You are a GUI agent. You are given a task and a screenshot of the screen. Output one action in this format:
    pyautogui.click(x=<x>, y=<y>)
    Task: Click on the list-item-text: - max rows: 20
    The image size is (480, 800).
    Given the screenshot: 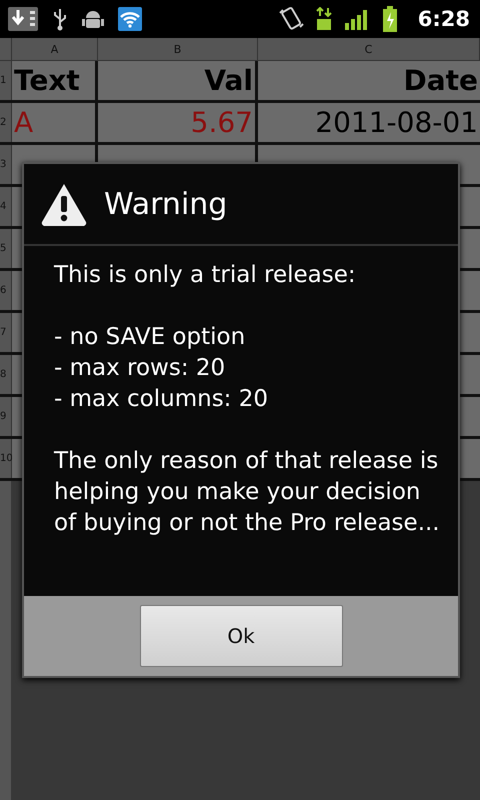 What is the action you would take?
    pyautogui.click(x=140, y=368)
    